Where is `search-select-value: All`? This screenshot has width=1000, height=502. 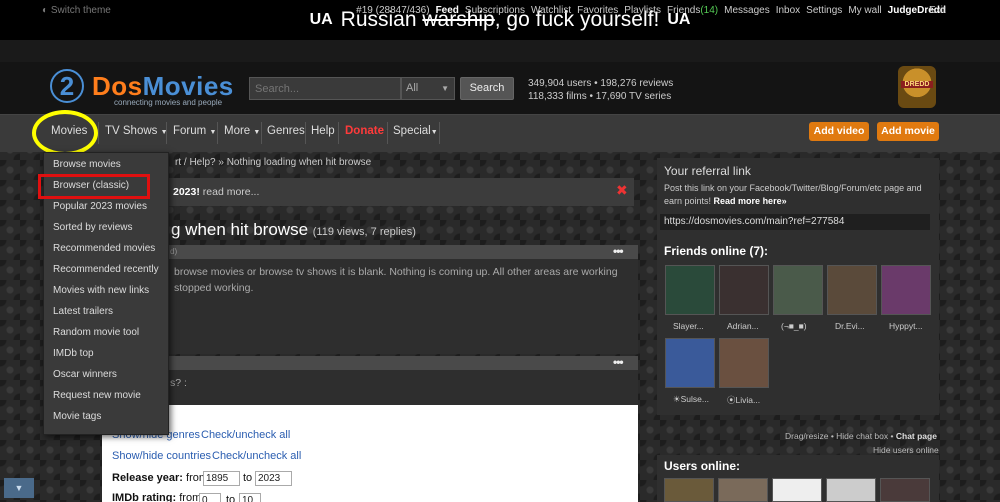 search-select-value: All is located at coordinates (412, 88).